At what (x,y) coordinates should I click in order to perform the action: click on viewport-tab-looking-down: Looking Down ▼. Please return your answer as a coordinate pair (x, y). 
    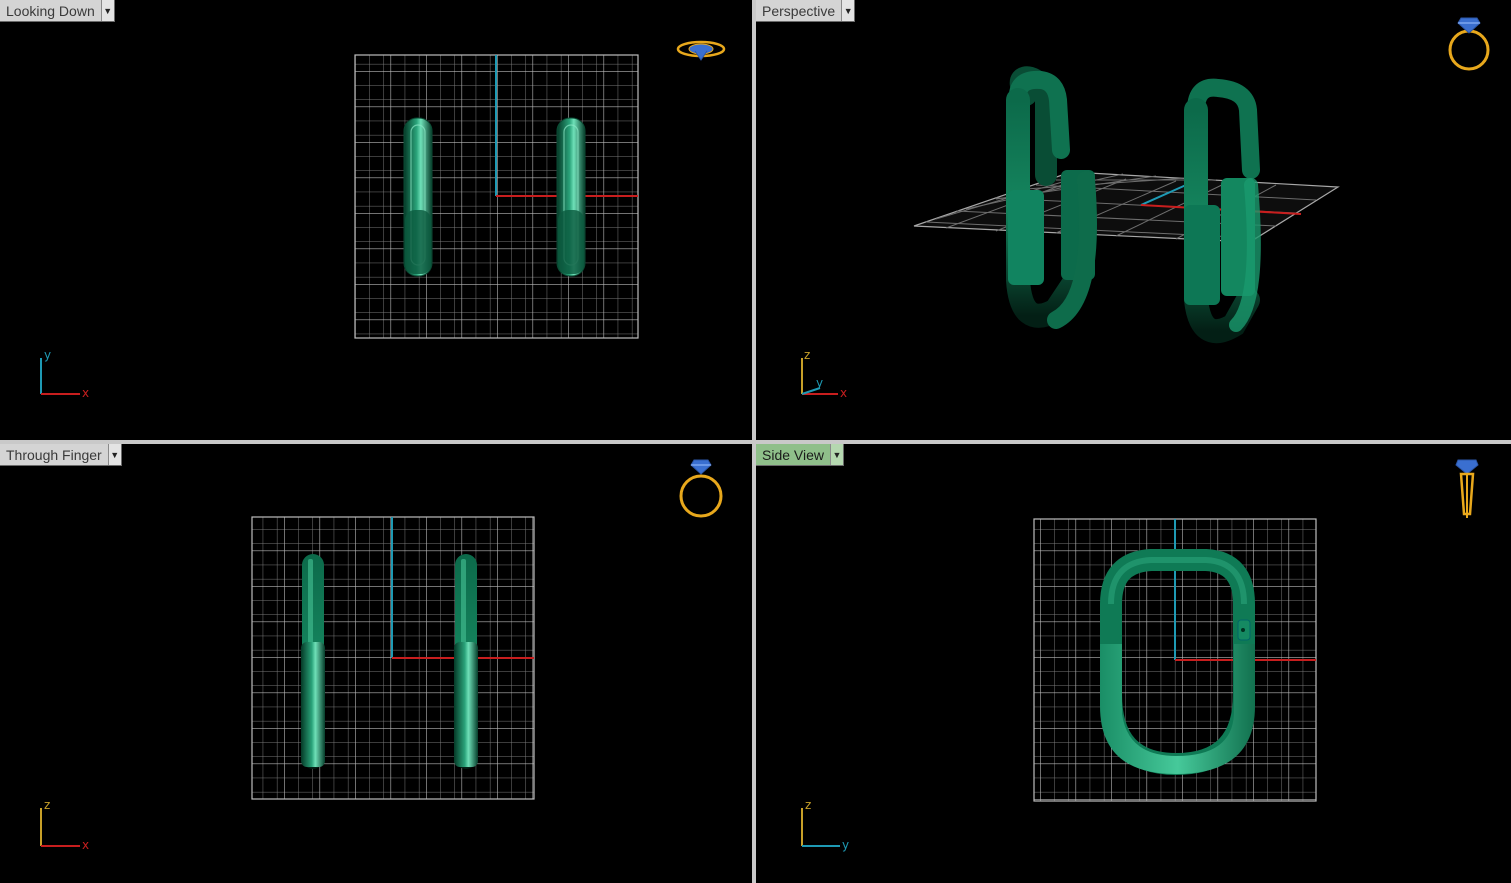
    Looking at the image, I should click on (57, 11).